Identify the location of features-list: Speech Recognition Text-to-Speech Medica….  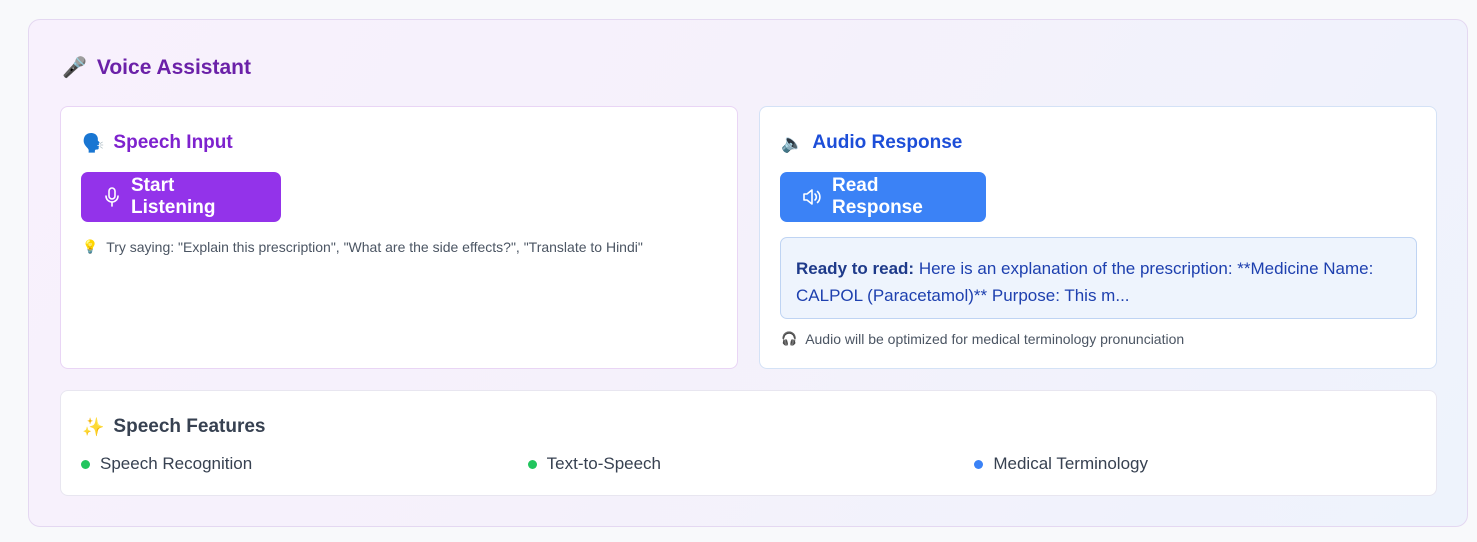
(751, 464).